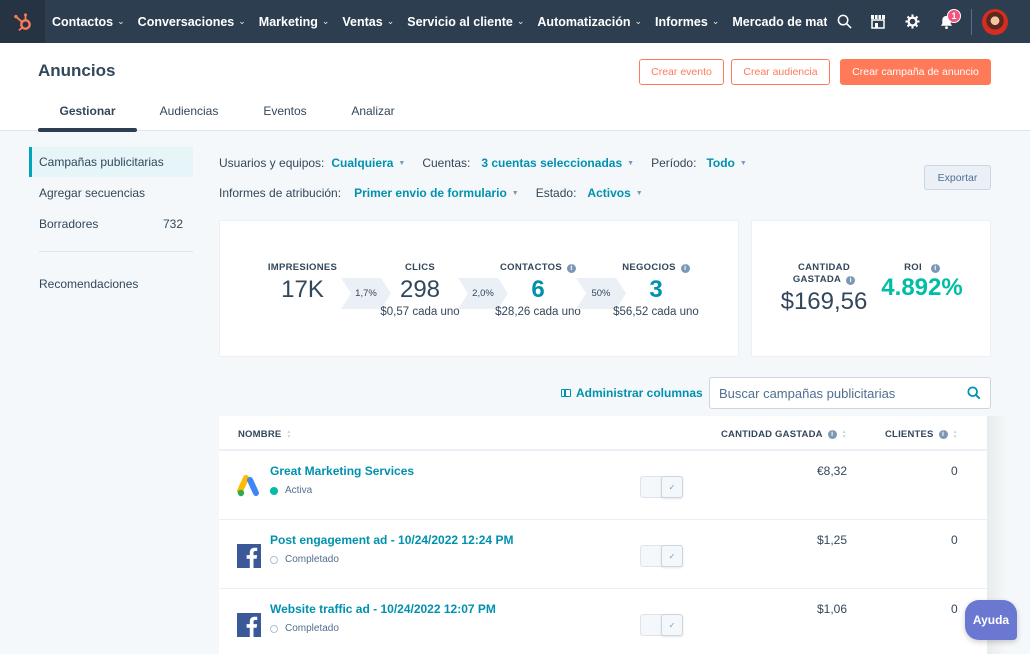 This screenshot has width=1030, height=654. What do you see at coordinates (784, 434) in the screenshot?
I see `column-header-amount-spent: CANTIDAD GASTADA i ▲ ▼` at bounding box center [784, 434].